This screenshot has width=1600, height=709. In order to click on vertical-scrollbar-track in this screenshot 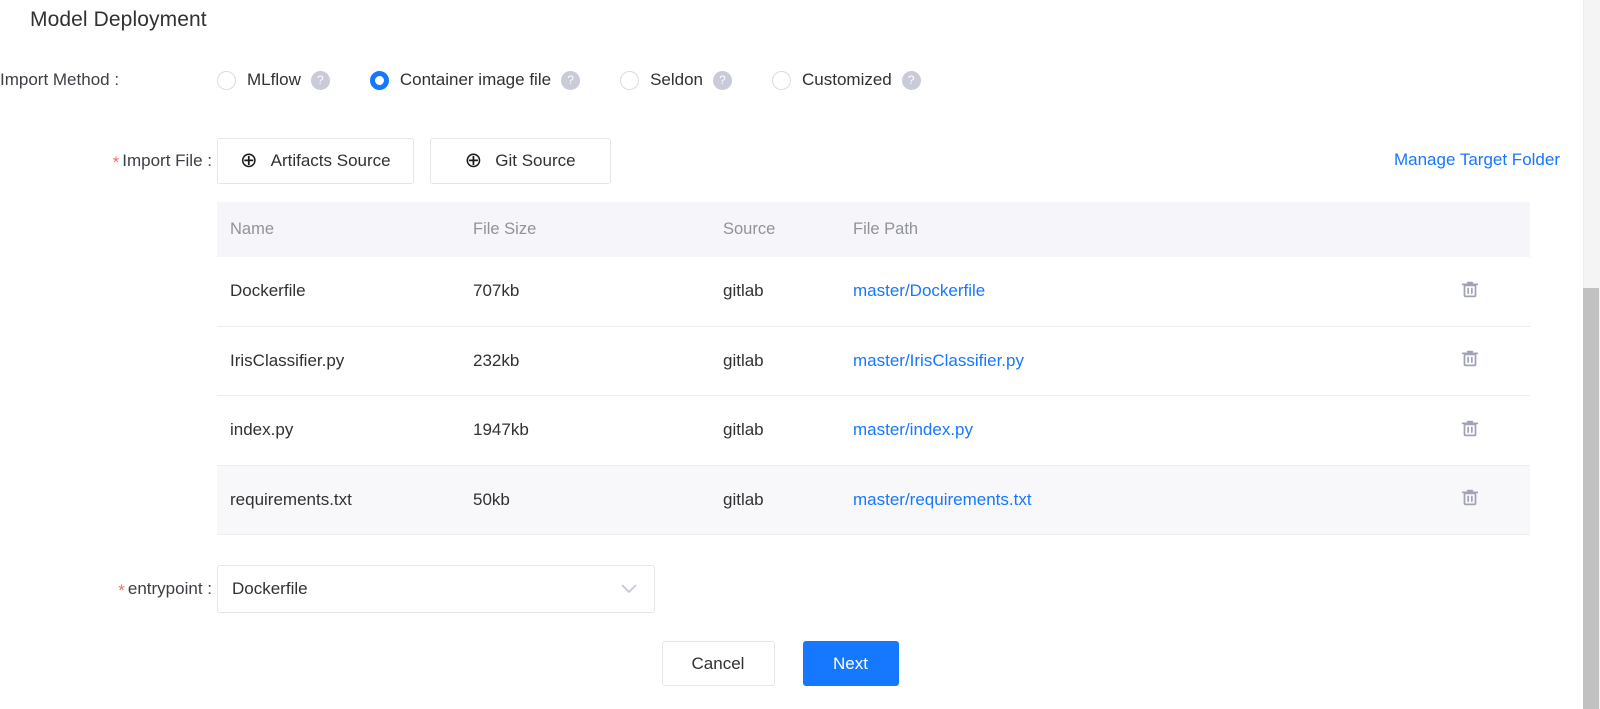, I will do `click(1591, 354)`.